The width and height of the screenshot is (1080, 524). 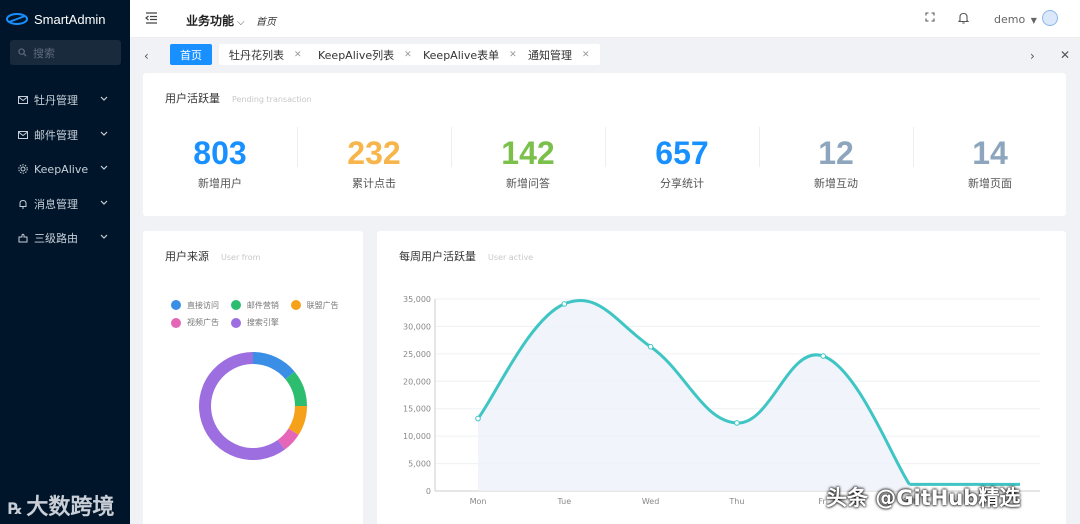 I want to click on close-all-icon: ✕, so click(x=1065, y=55).